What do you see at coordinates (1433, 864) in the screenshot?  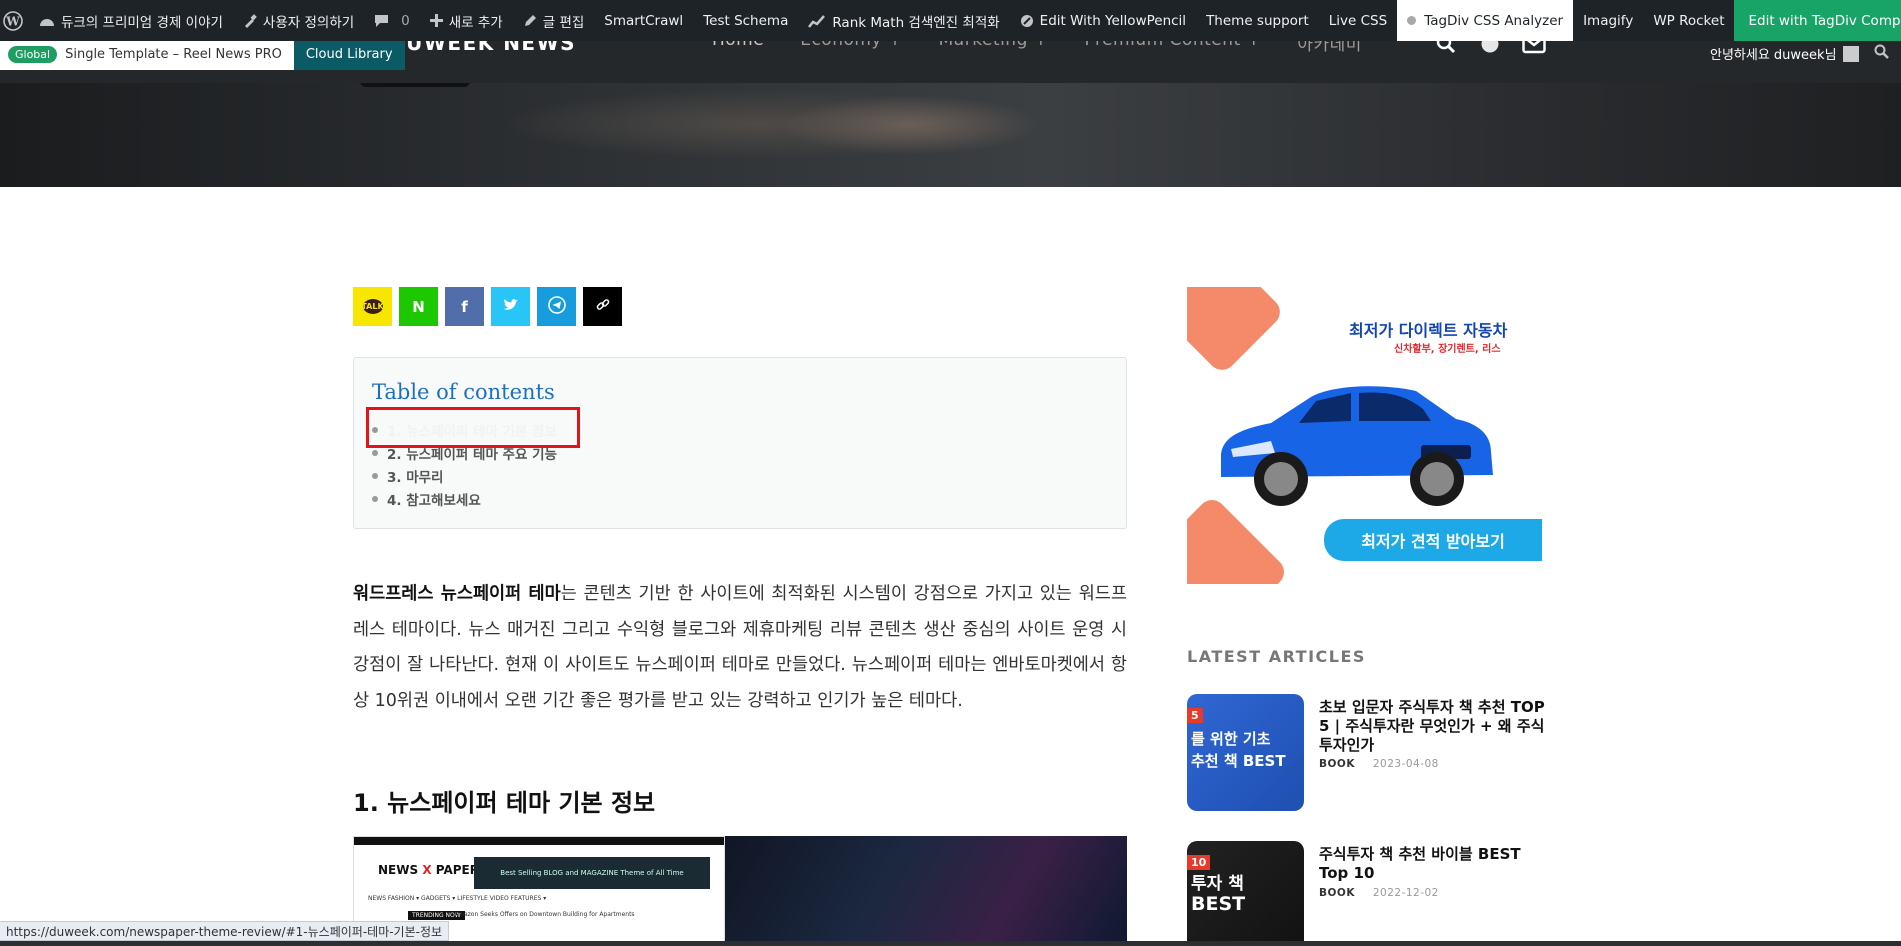 I see `post-title: 주식투자 책 추천 바이블 BEST Top 10` at bounding box center [1433, 864].